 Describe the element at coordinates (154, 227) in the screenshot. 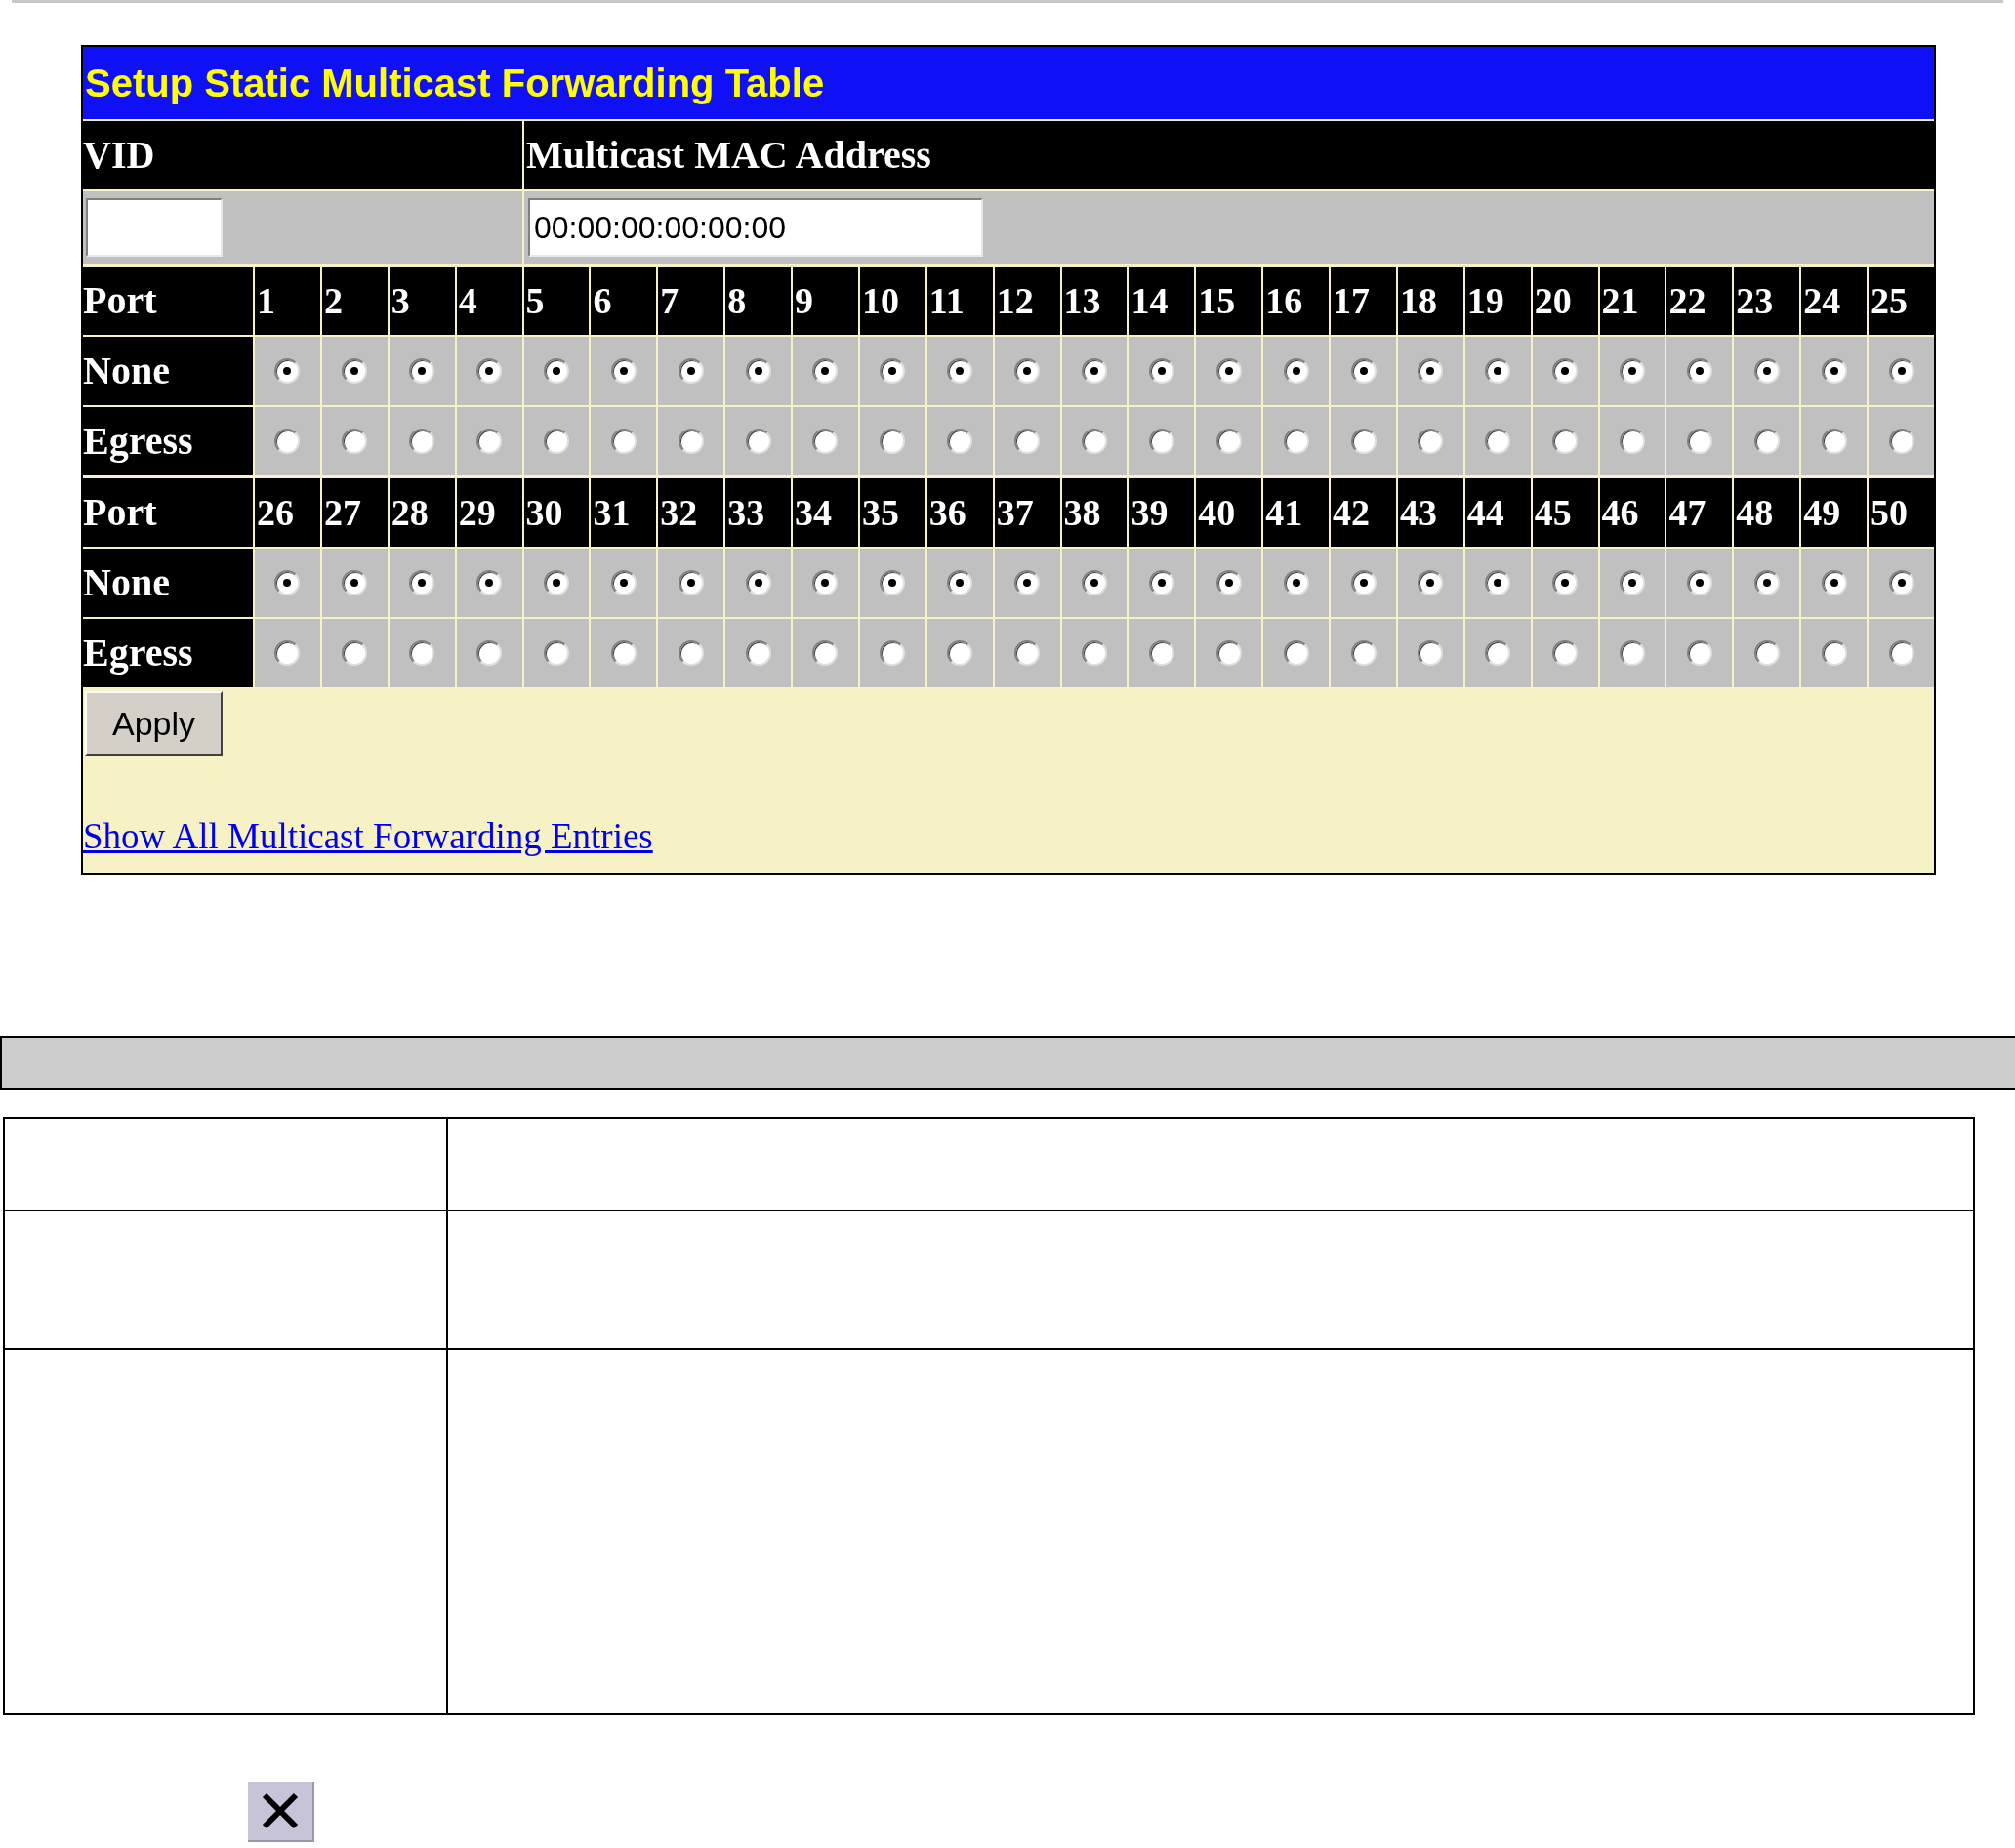

I see `vid-input` at that location.